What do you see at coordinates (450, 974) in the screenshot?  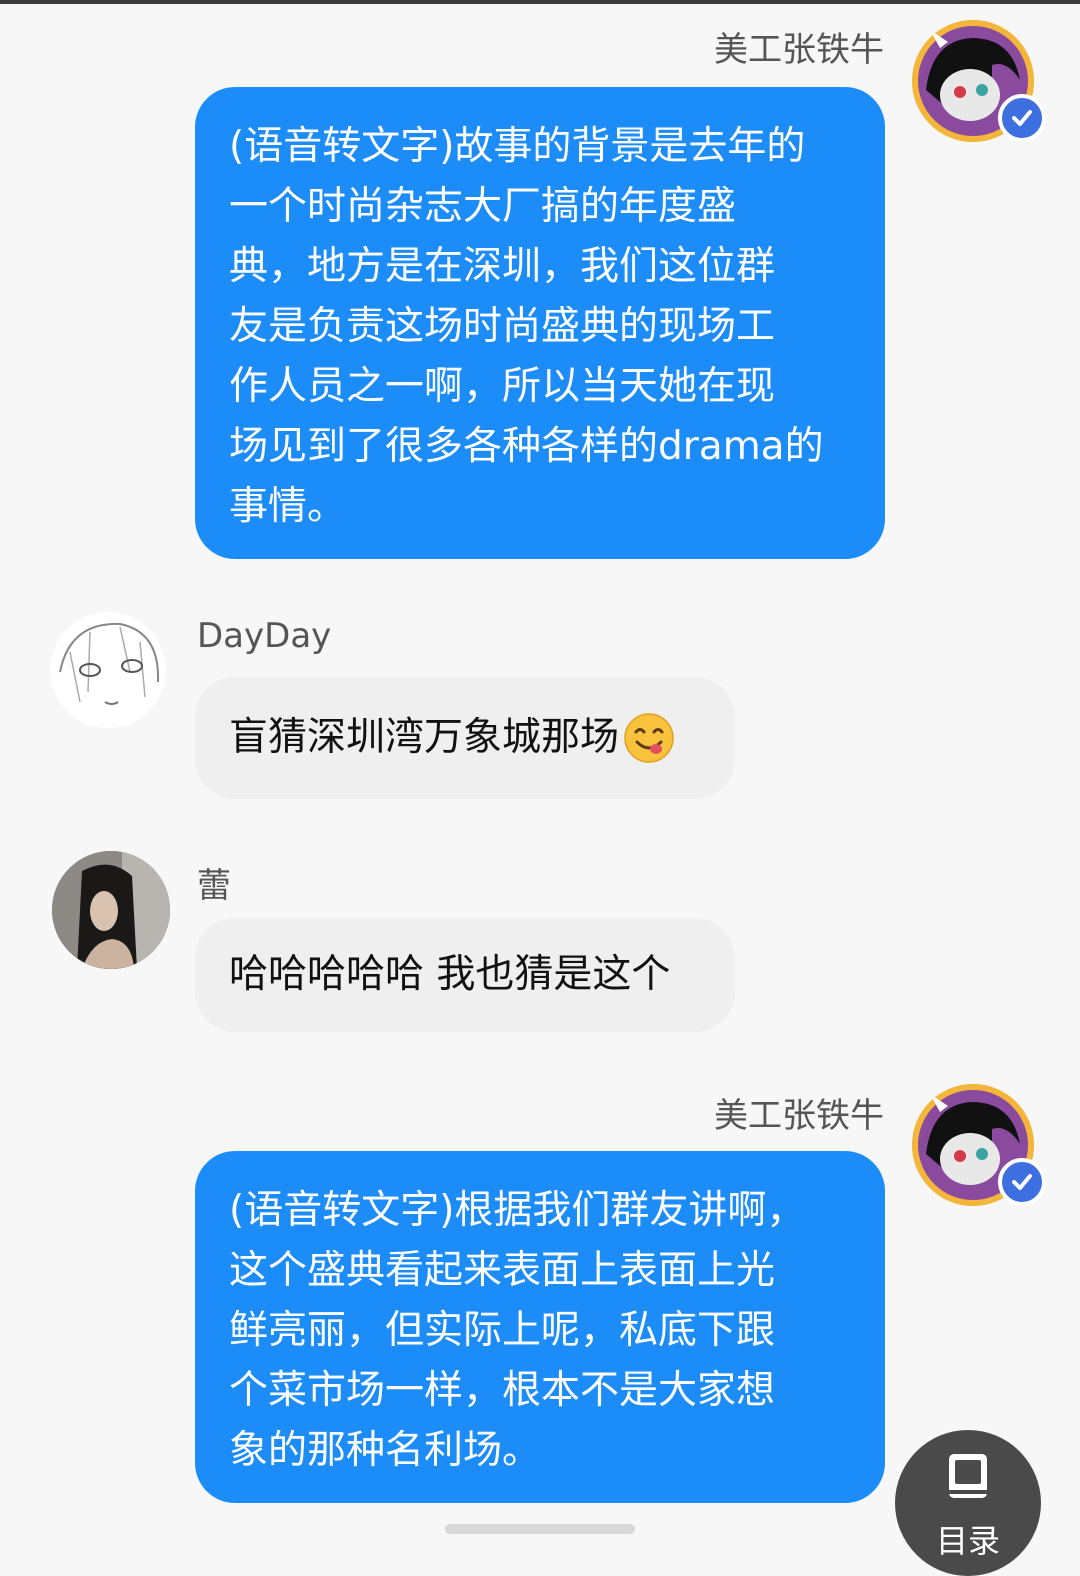 I see `message-text: 哈哈哈哈哈 我也猜是这个` at bounding box center [450, 974].